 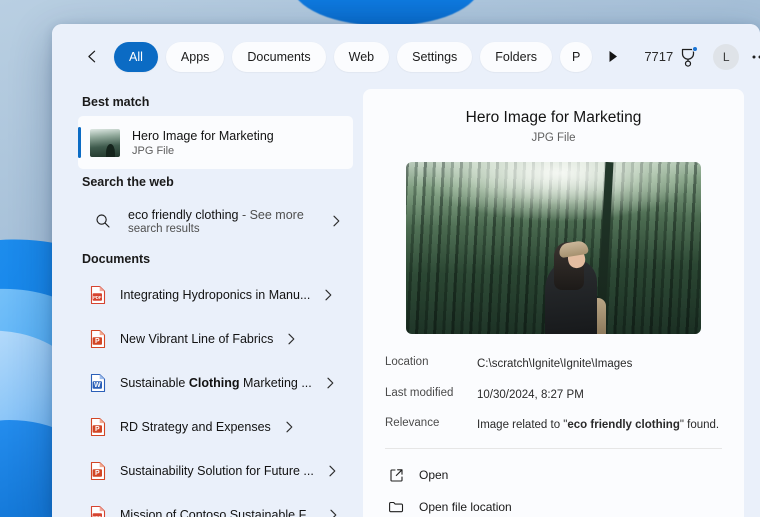 I want to click on document-title: New Vibrant Line of Fabrics, so click(x=197, y=339).